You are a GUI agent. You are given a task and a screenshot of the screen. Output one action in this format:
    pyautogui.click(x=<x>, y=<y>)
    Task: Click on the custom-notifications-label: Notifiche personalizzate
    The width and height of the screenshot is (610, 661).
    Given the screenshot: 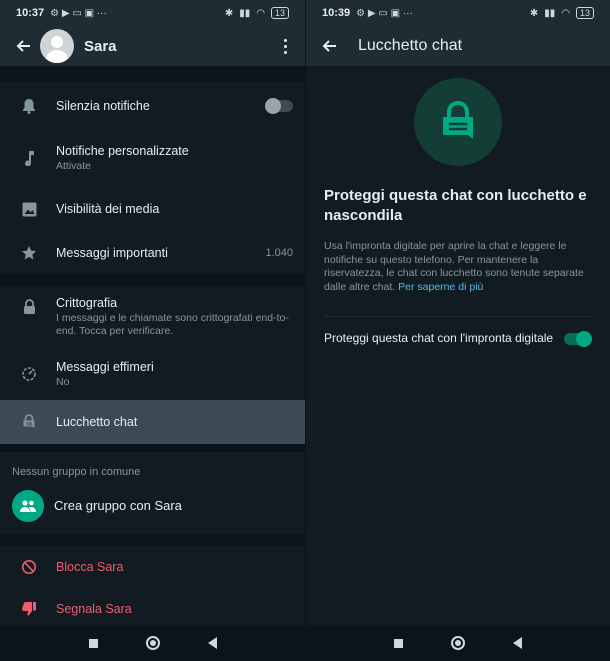 What is the action you would take?
    pyautogui.click(x=122, y=150)
    